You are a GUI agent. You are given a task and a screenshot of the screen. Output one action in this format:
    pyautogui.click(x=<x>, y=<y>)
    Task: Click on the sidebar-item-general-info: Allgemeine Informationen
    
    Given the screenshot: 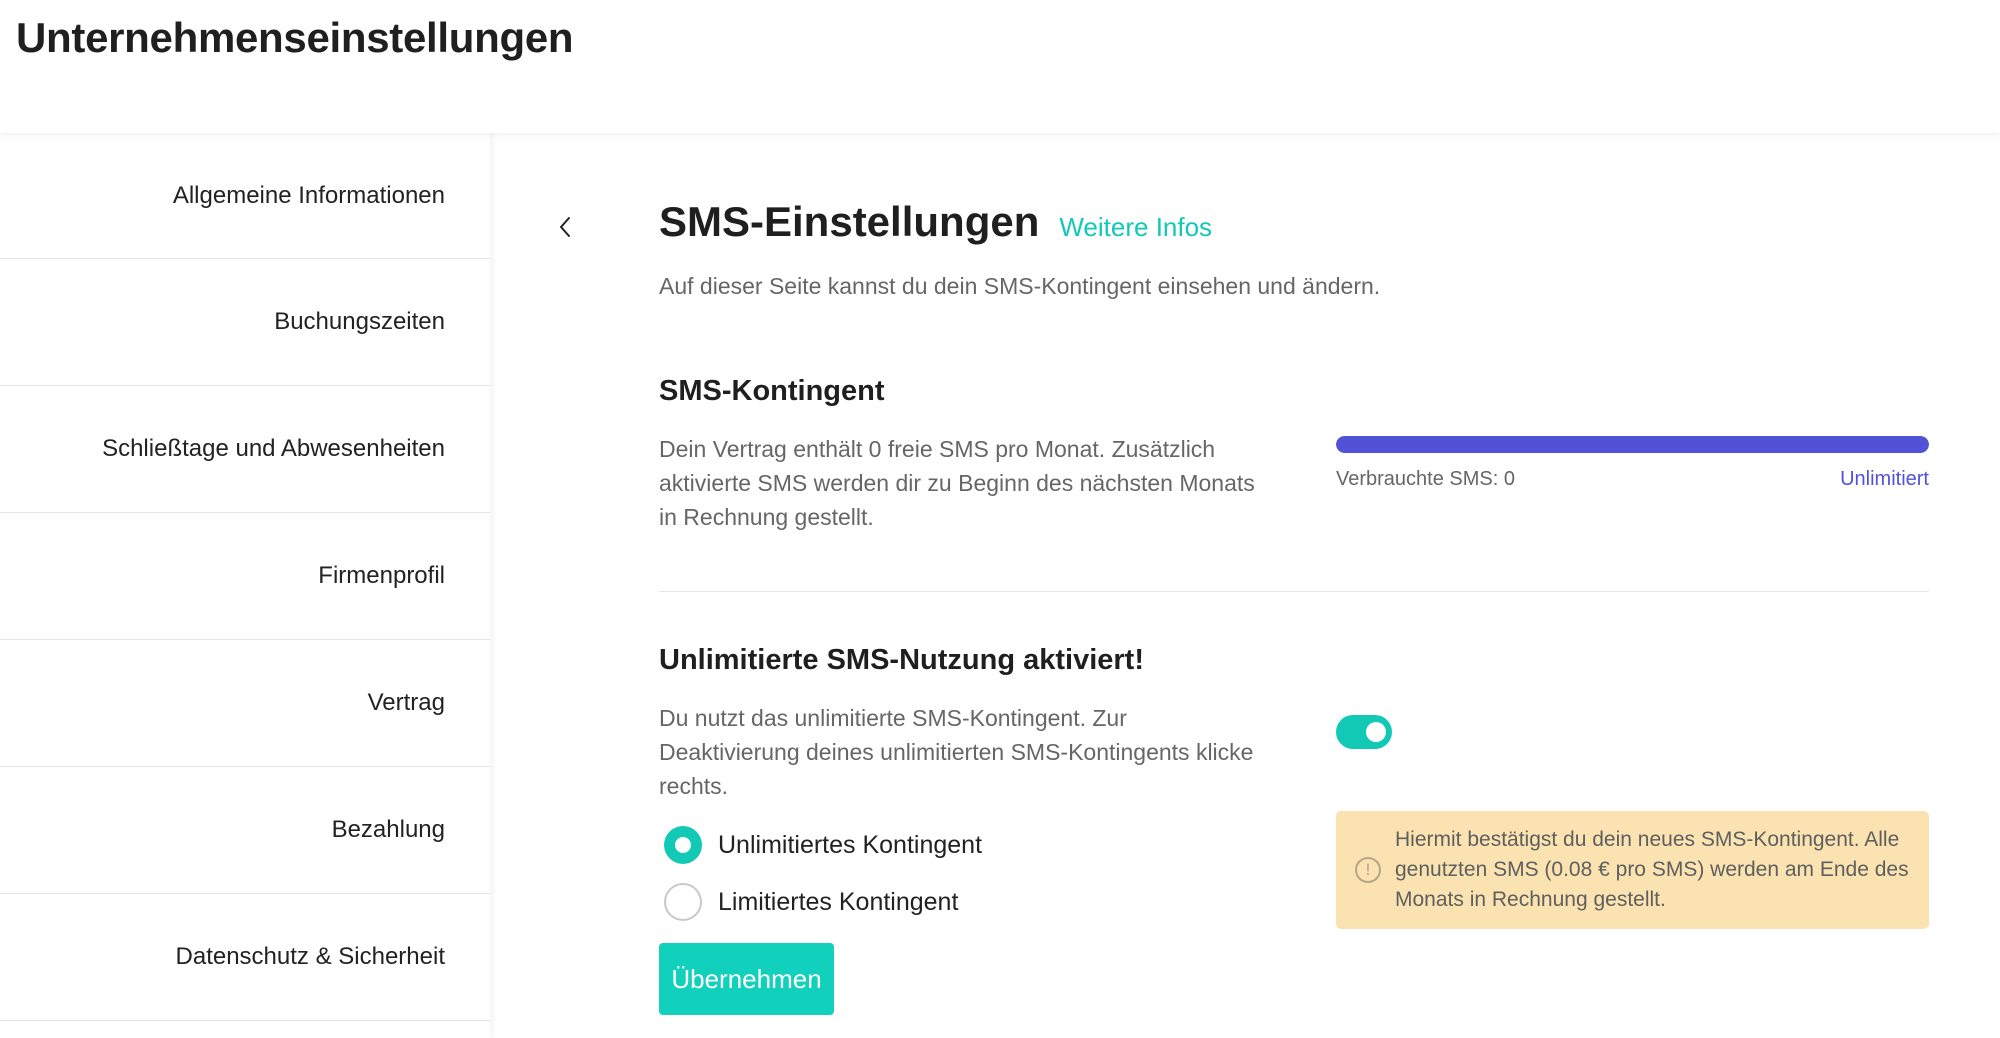 What is the action you would take?
    pyautogui.click(x=245, y=196)
    